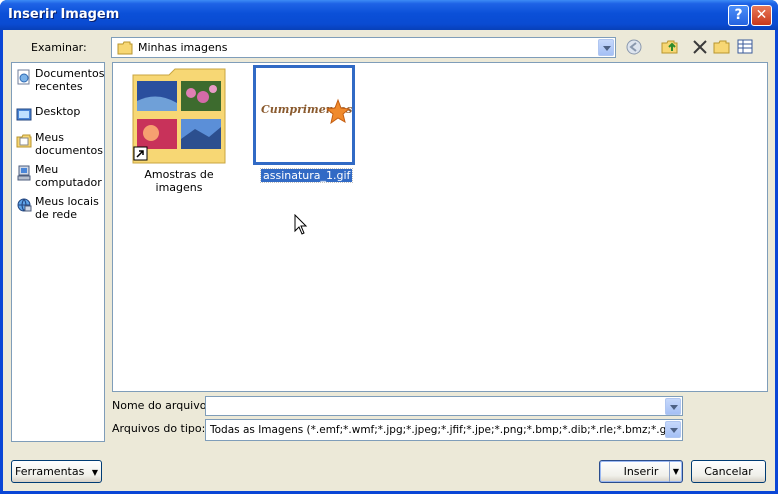 This screenshot has height=494, width=778. I want to click on filename-input, so click(444, 406).